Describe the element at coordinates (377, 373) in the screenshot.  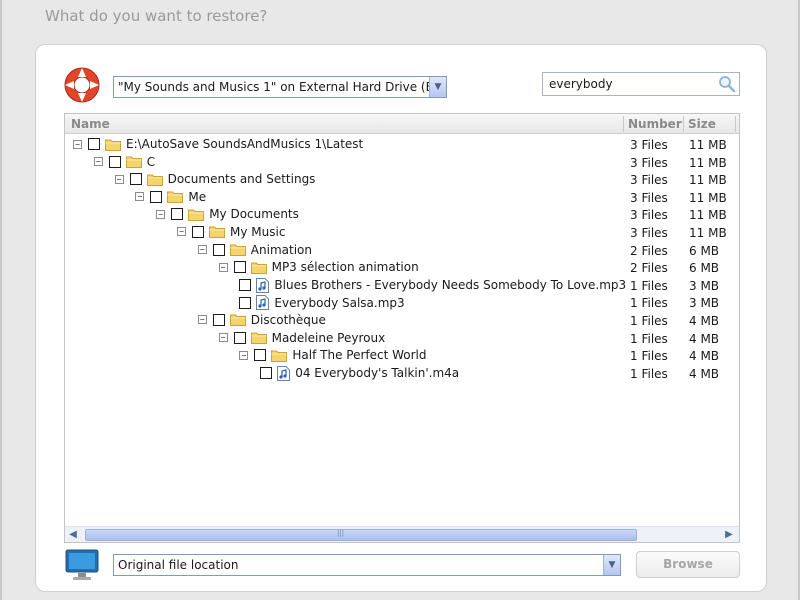
I see `tree-row-label: 04 Everybody's Talkin'.m4a` at that location.